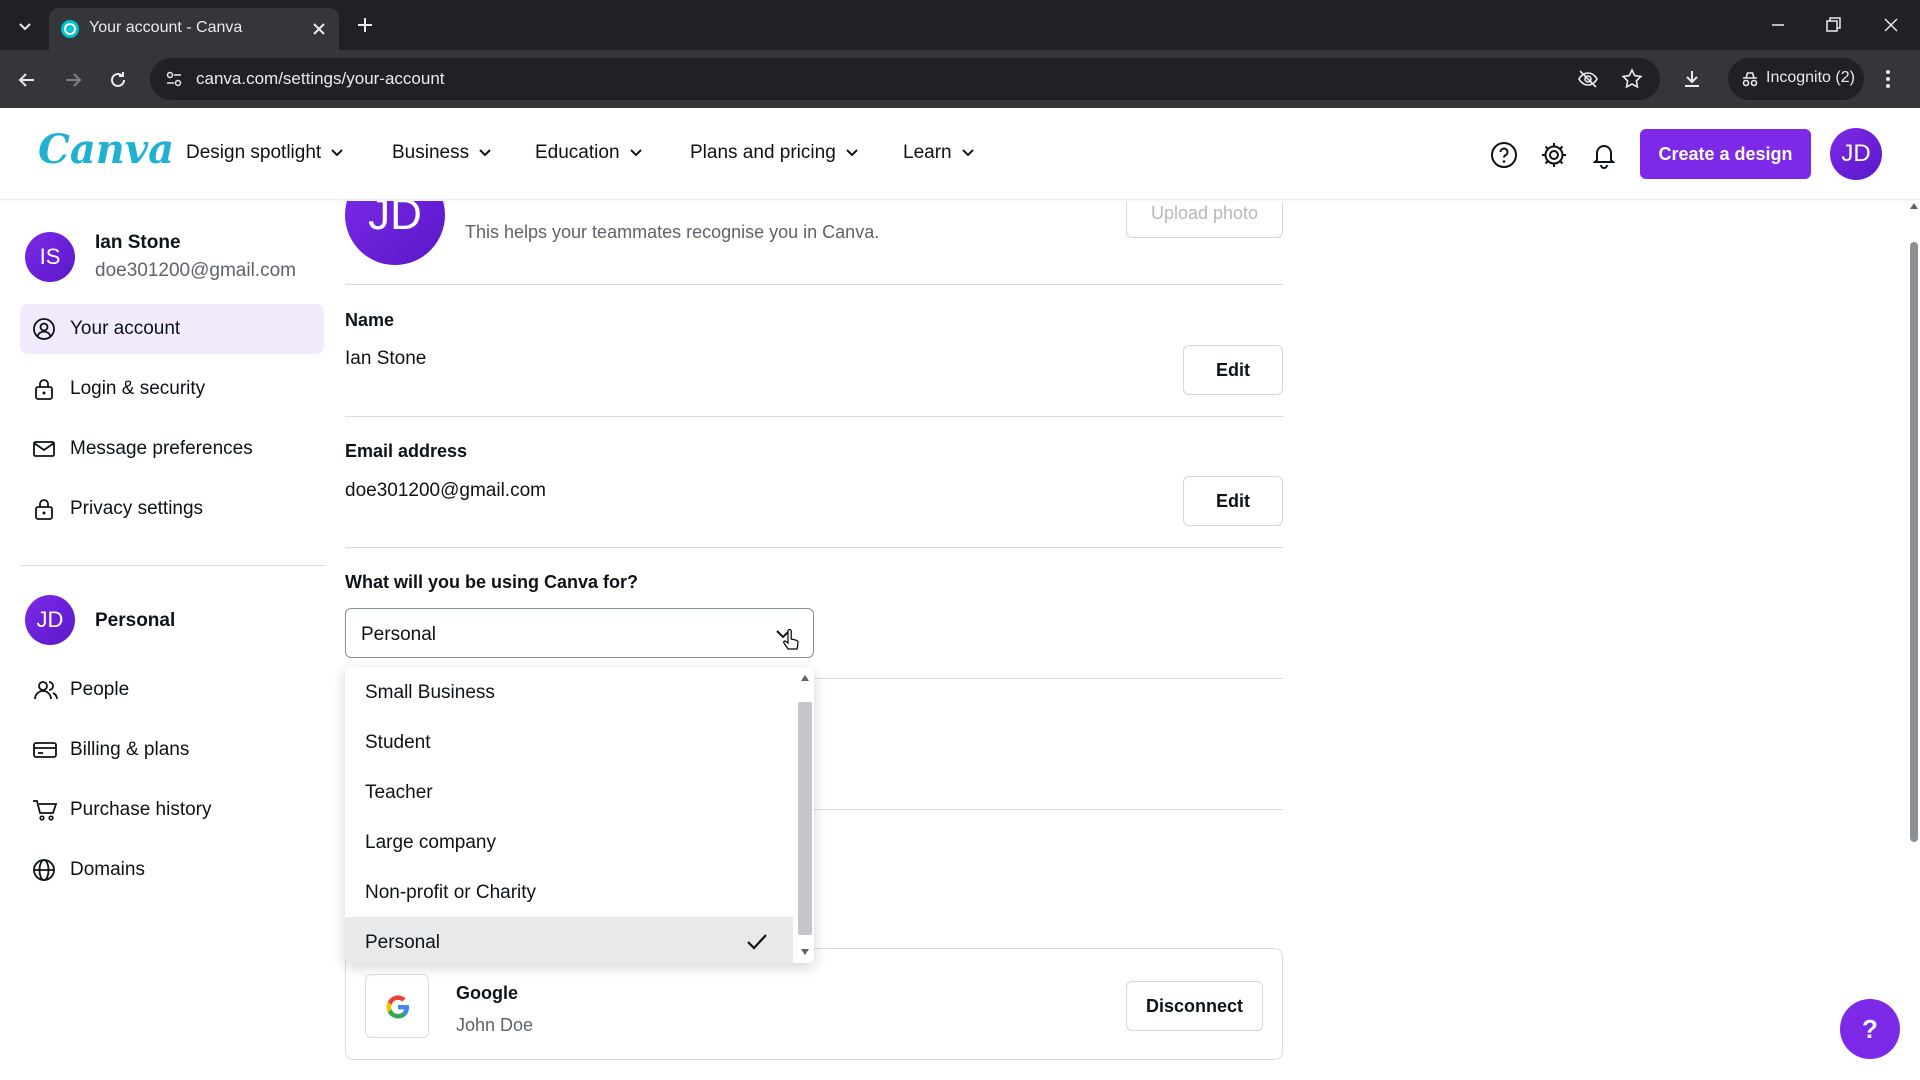 The height and width of the screenshot is (1080, 1920). Describe the element at coordinates (402, 942) in the screenshot. I see `option-label: Personal` at that location.